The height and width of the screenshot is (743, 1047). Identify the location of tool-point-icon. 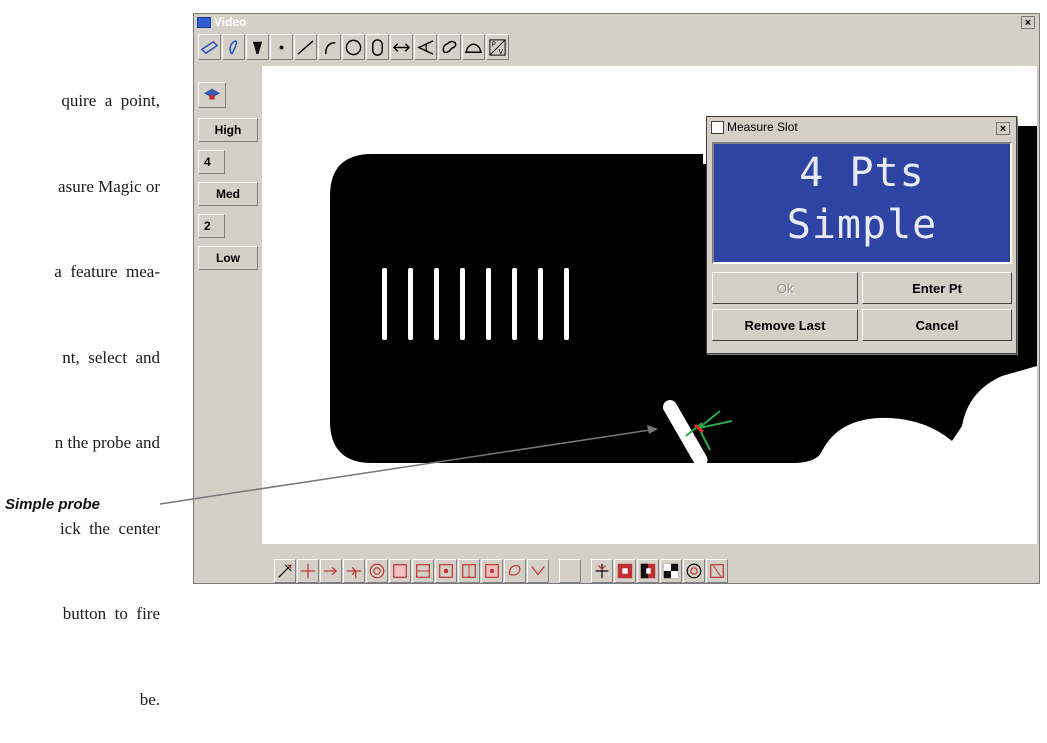
(281, 47).